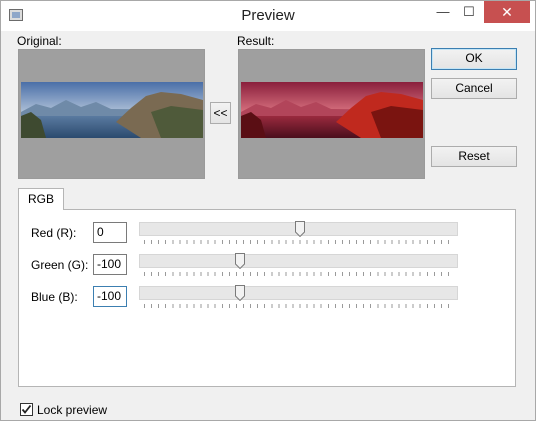 The height and width of the screenshot is (421, 536). Describe the element at coordinates (299, 274) in the screenshot. I see `green-slider-ticks` at that location.